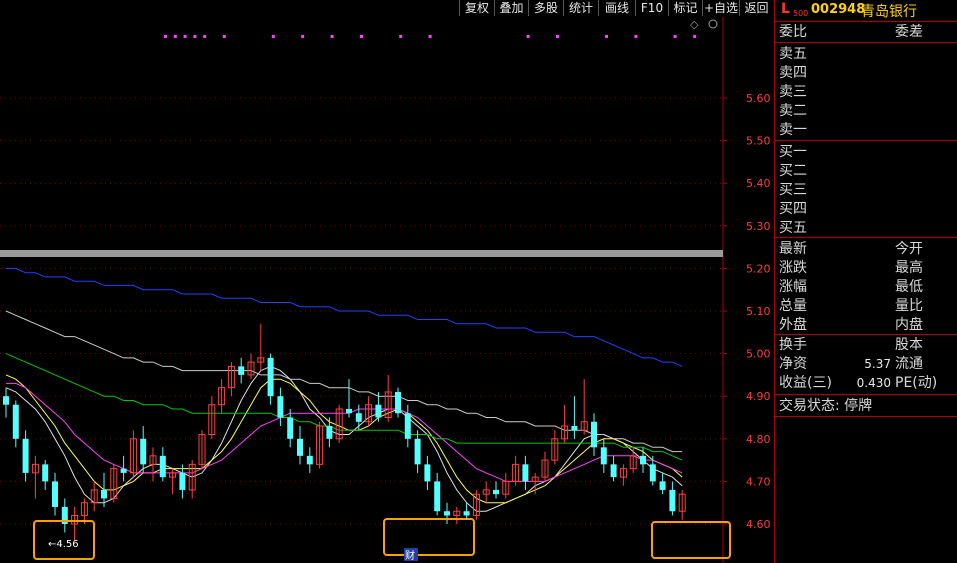 The width and height of the screenshot is (957, 563). What do you see at coordinates (694, 24) in the screenshot?
I see `diamond-icon: ◇` at bounding box center [694, 24].